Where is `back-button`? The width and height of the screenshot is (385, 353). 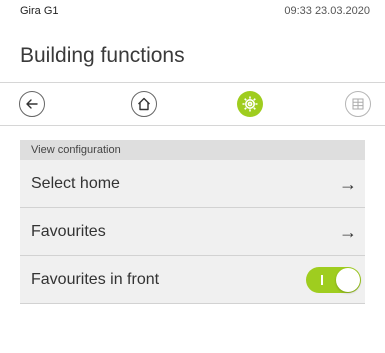
back-button is located at coordinates (32, 104).